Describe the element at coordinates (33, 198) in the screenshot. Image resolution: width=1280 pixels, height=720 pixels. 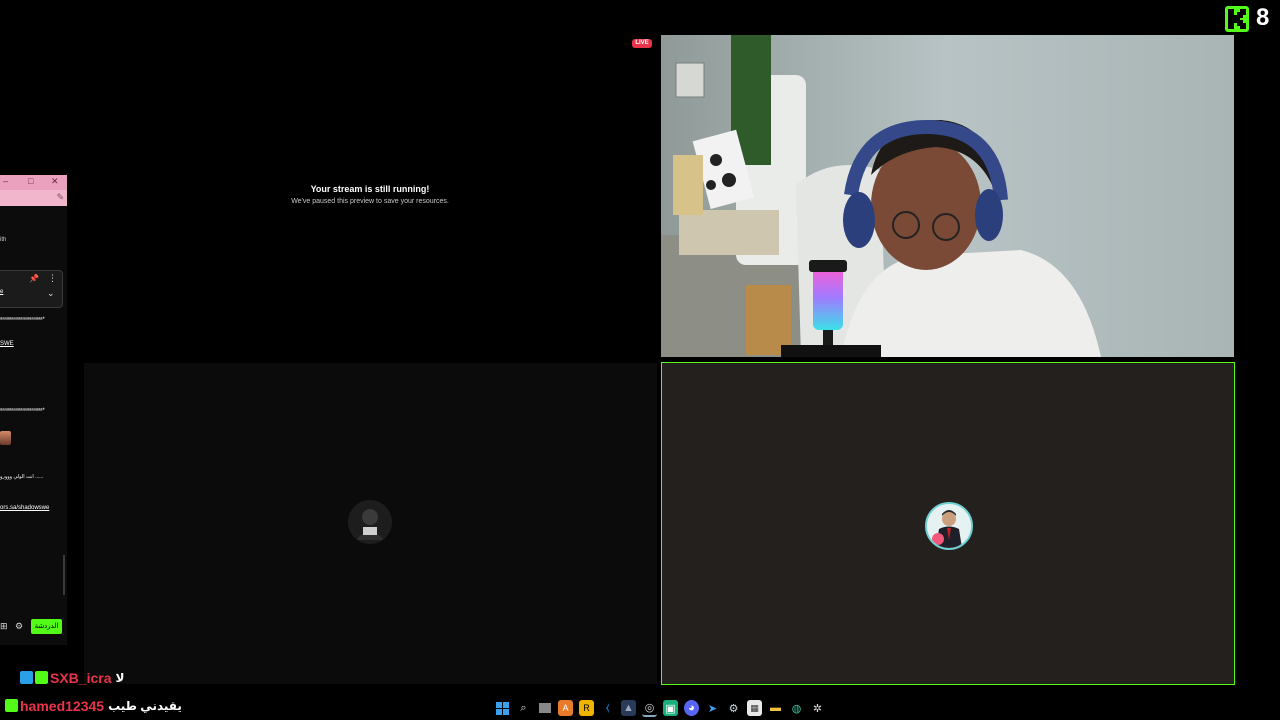
I see `chat-window-toolbar: ✎` at that location.